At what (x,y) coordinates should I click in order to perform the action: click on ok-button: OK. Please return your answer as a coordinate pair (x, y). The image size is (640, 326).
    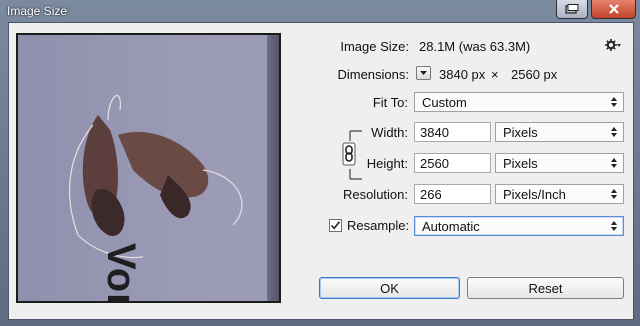
    Looking at the image, I should click on (389, 288).